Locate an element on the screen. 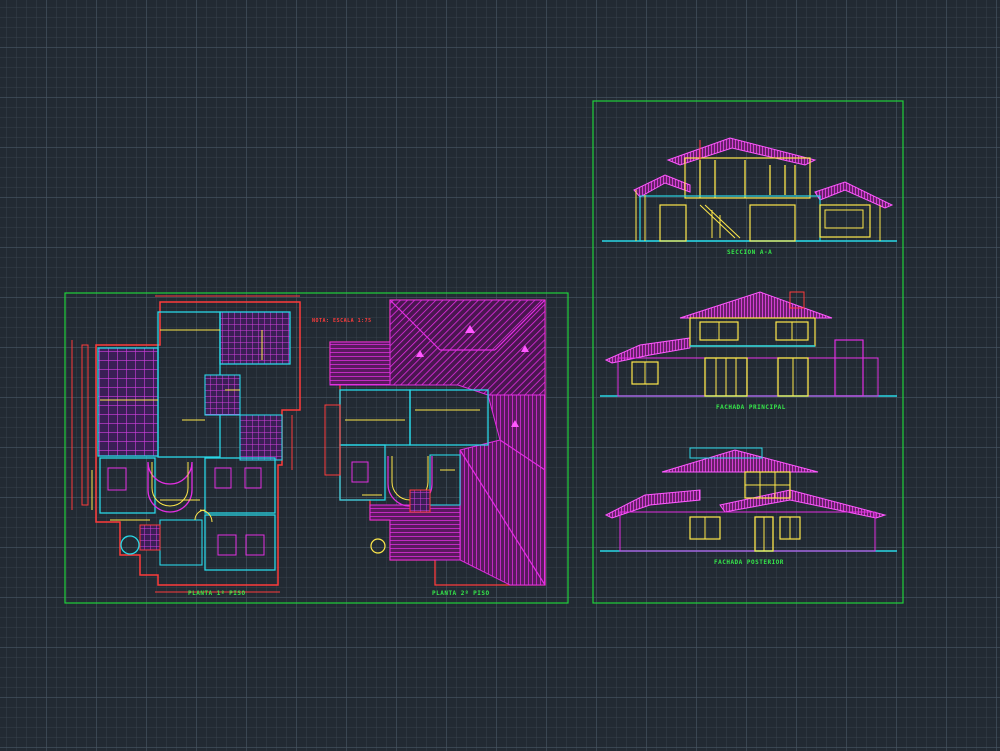 Image resolution: width=1000 pixels, height=751 pixels. main-facade is located at coordinates (748, 344).